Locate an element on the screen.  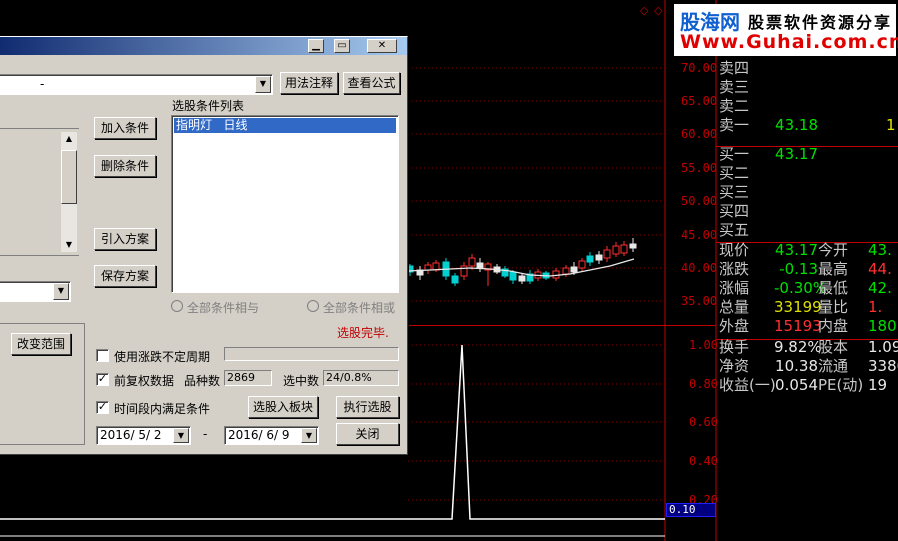
indicator-axis-tick: 1.00 is located at coordinates (703, 345).